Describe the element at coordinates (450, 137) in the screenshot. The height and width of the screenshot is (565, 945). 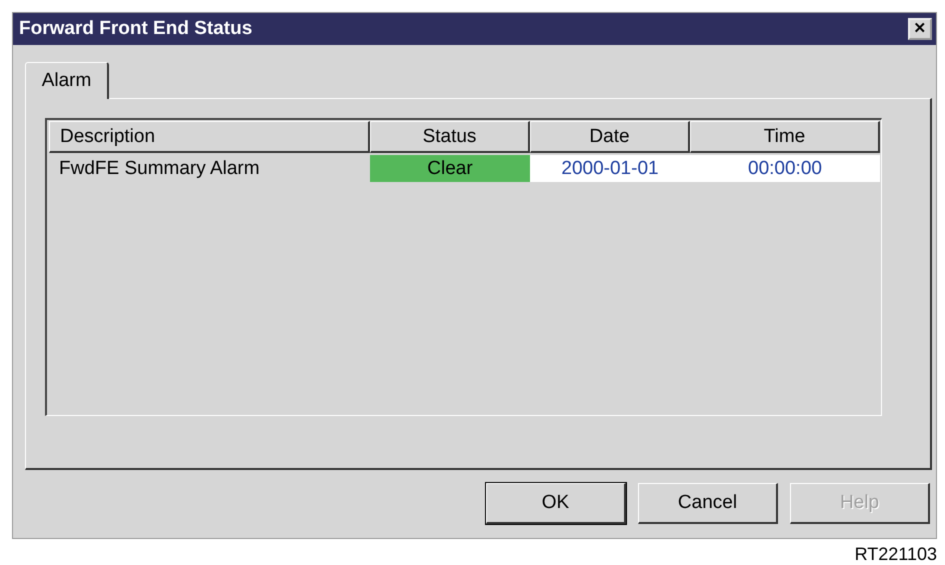
I see `column-header: Status` at that location.